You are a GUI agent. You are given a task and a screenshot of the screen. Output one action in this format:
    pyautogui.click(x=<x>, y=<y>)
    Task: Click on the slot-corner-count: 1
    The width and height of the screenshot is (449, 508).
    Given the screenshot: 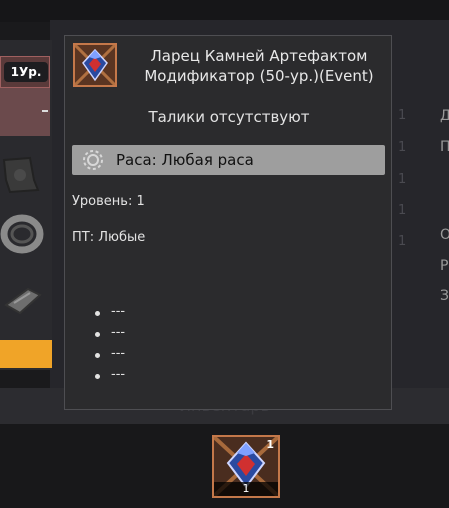 What is the action you would take?
    pyautogui.click(x=270, y=444)
    